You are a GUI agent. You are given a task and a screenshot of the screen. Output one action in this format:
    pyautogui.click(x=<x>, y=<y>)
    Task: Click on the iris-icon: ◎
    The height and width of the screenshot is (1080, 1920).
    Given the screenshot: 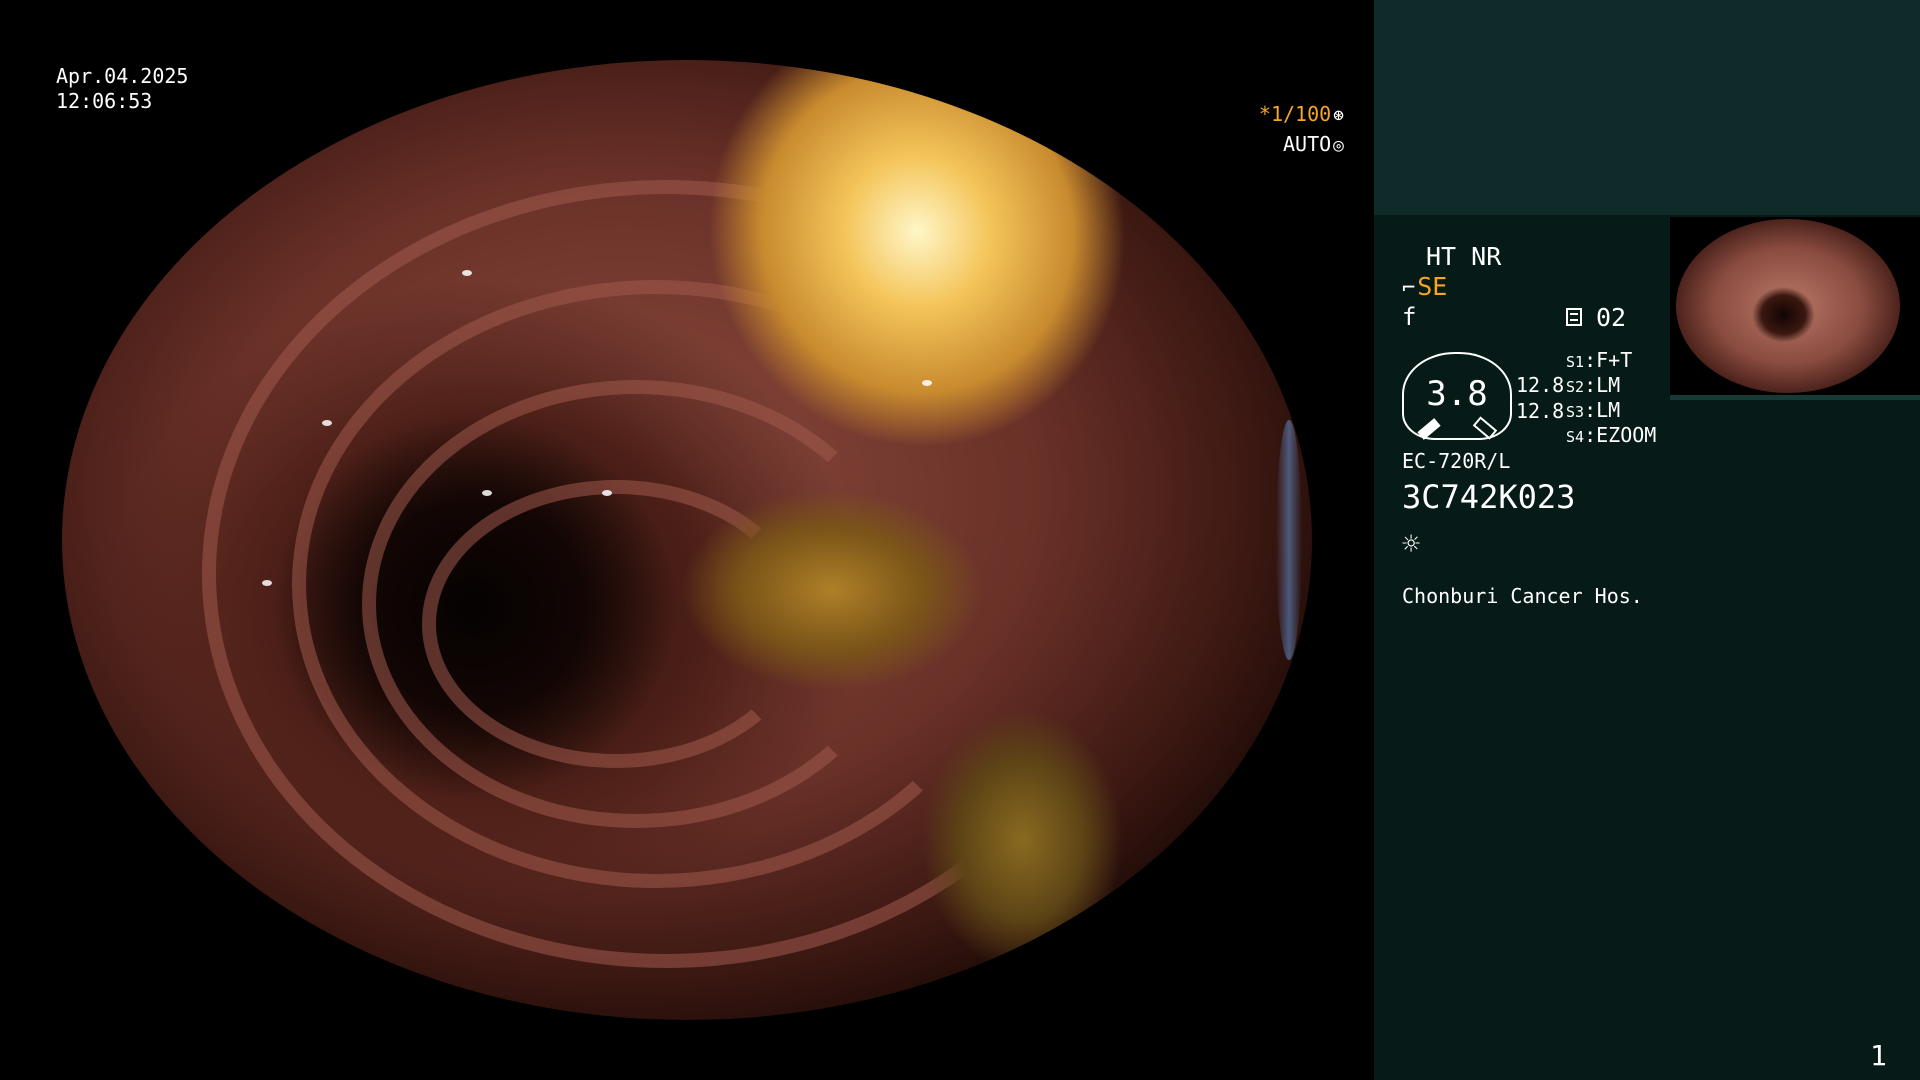 What is the action you would take?
    pyautogui.click(x=1338, y=145)
    